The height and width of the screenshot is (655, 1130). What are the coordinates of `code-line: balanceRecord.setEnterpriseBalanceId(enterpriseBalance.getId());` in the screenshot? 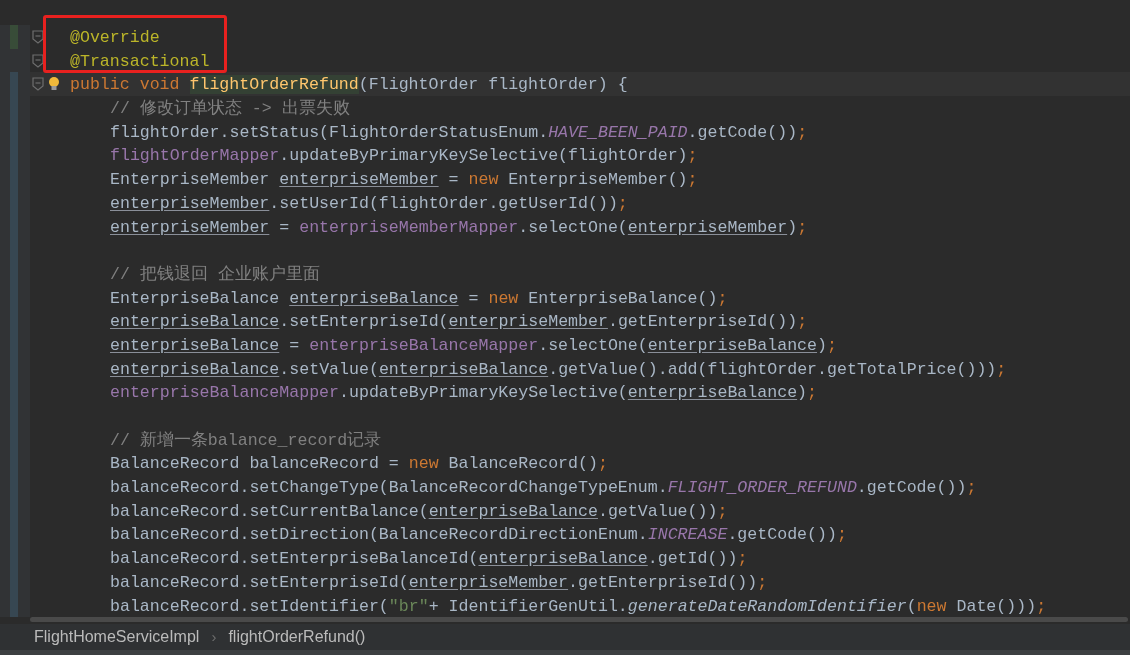 It's located at (429, 559).